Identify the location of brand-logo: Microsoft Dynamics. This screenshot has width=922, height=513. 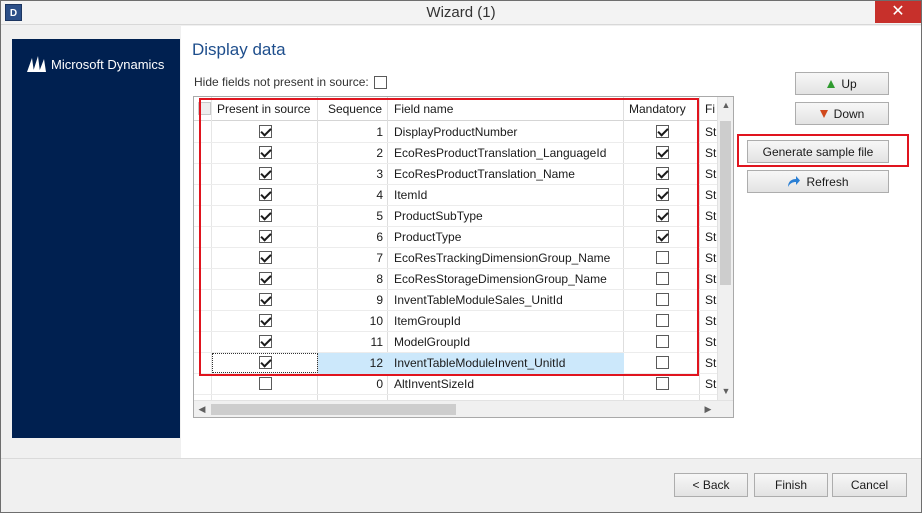
(95, 64).